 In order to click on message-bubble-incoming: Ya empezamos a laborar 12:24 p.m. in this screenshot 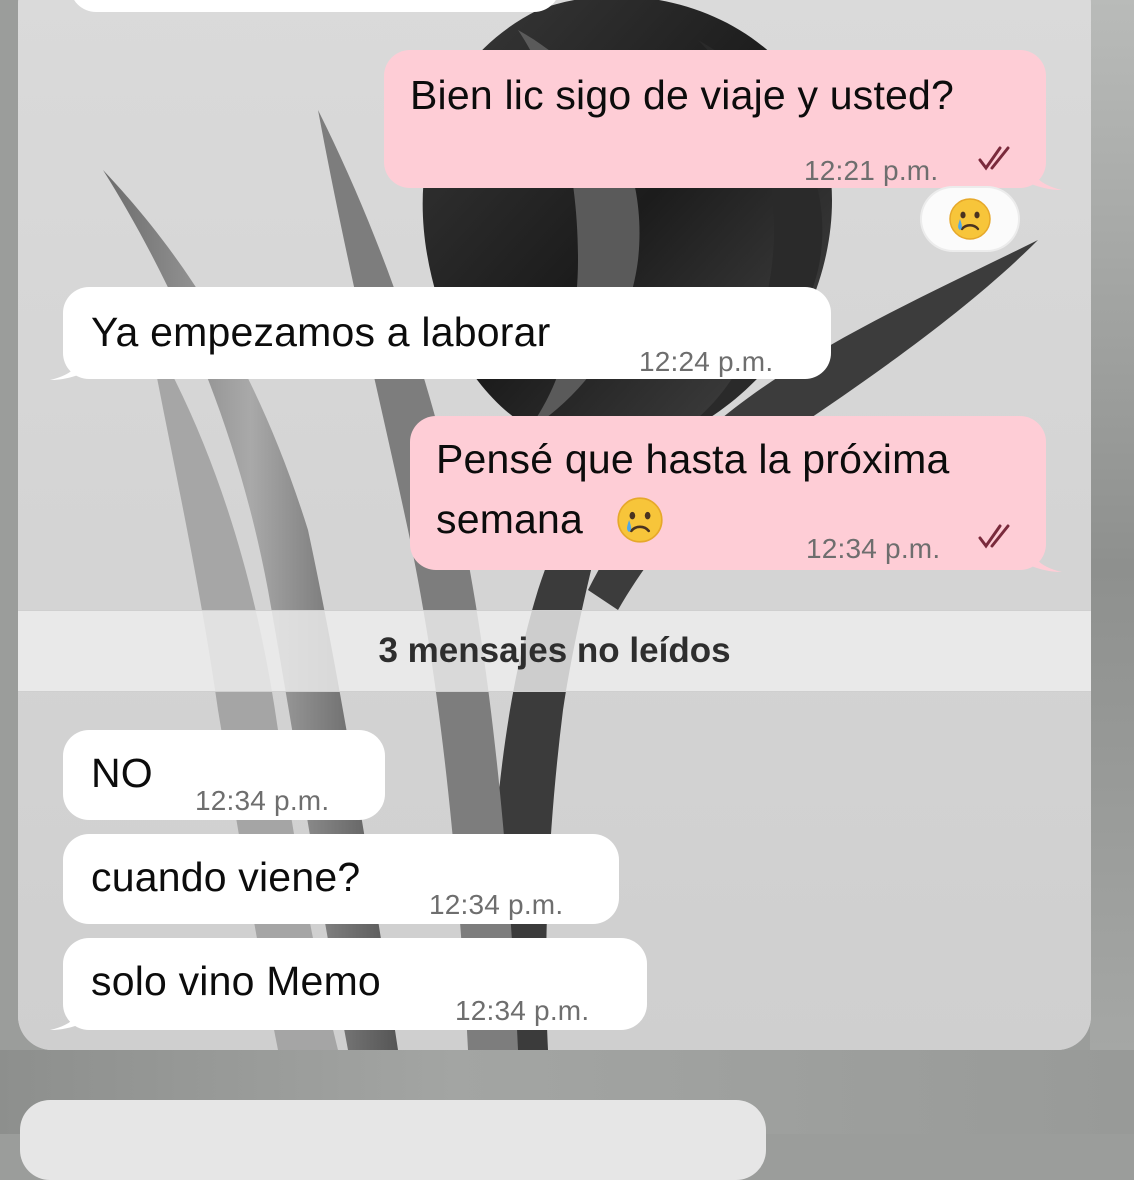, I will do `click(447, 333)`.